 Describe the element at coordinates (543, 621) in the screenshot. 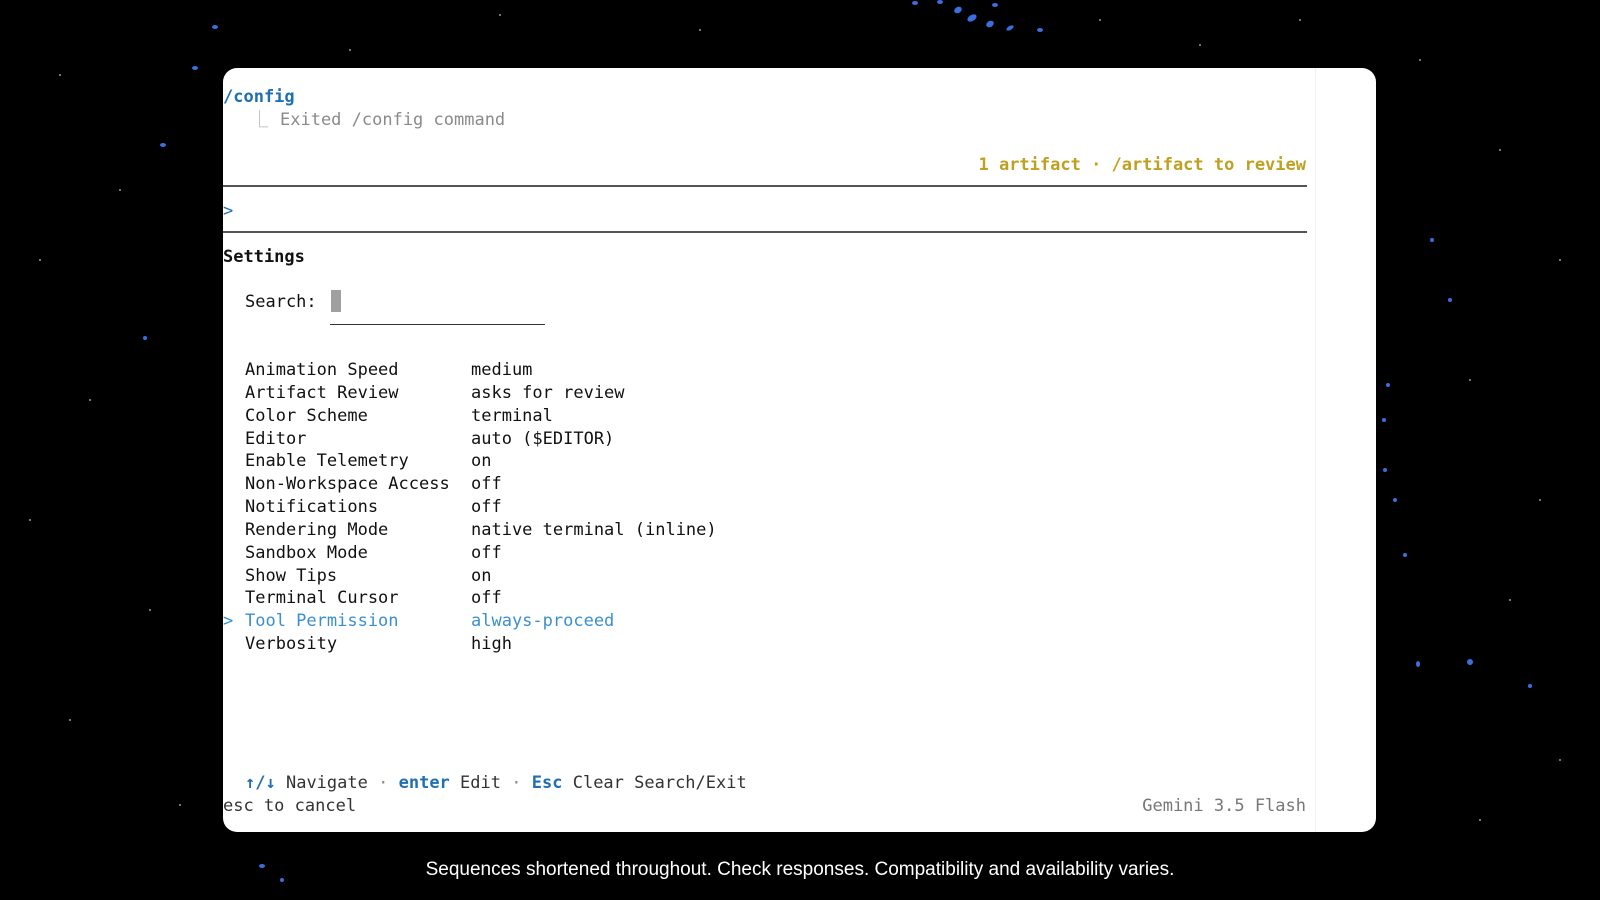

I see `setting-value: always-proceed` at that location.